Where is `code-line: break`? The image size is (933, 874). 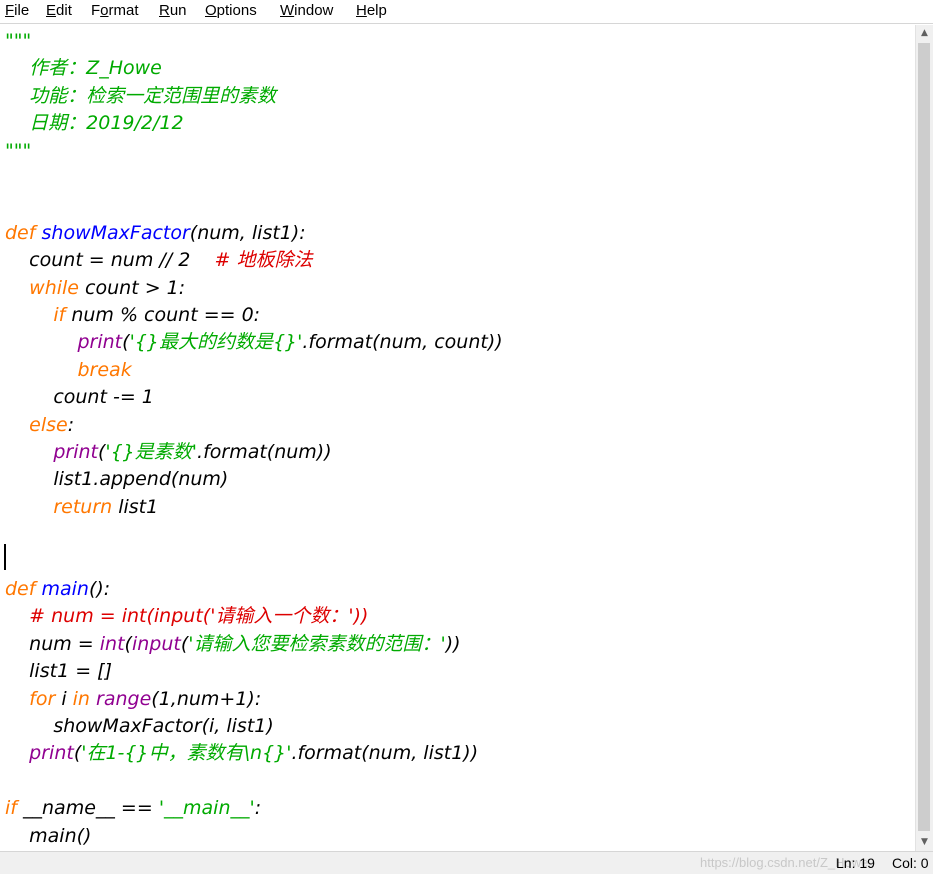
code-line: break is located at coordinates (68, 370).